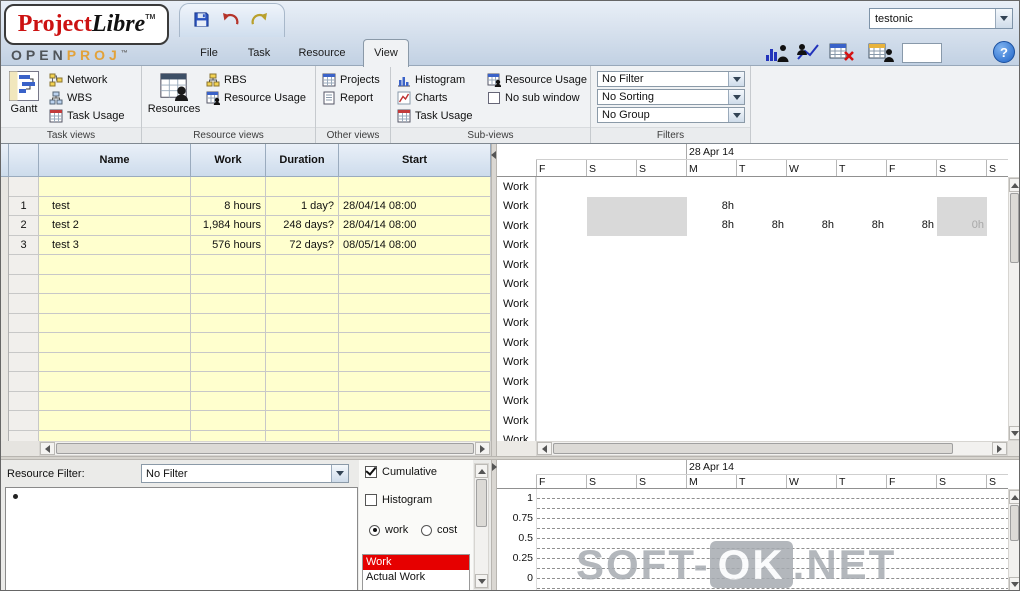 The image size is (1020, 591). What do you see at coordinates (415, 160) in the screenshot?
I see `column-header-start: Start` at bounding box center [415, 160].